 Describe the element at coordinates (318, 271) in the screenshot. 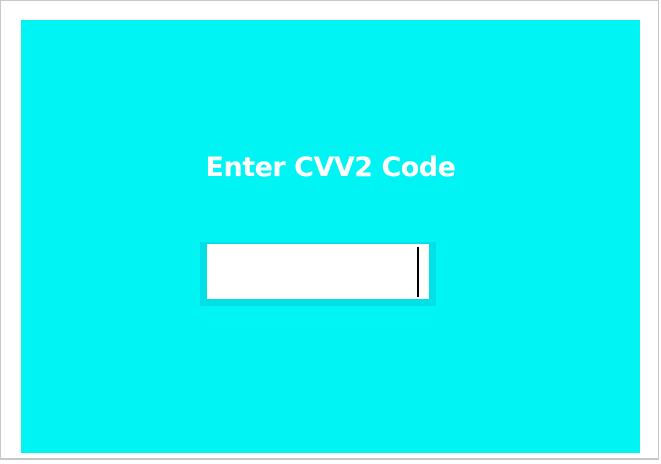

I see `cvv-input` at that location.